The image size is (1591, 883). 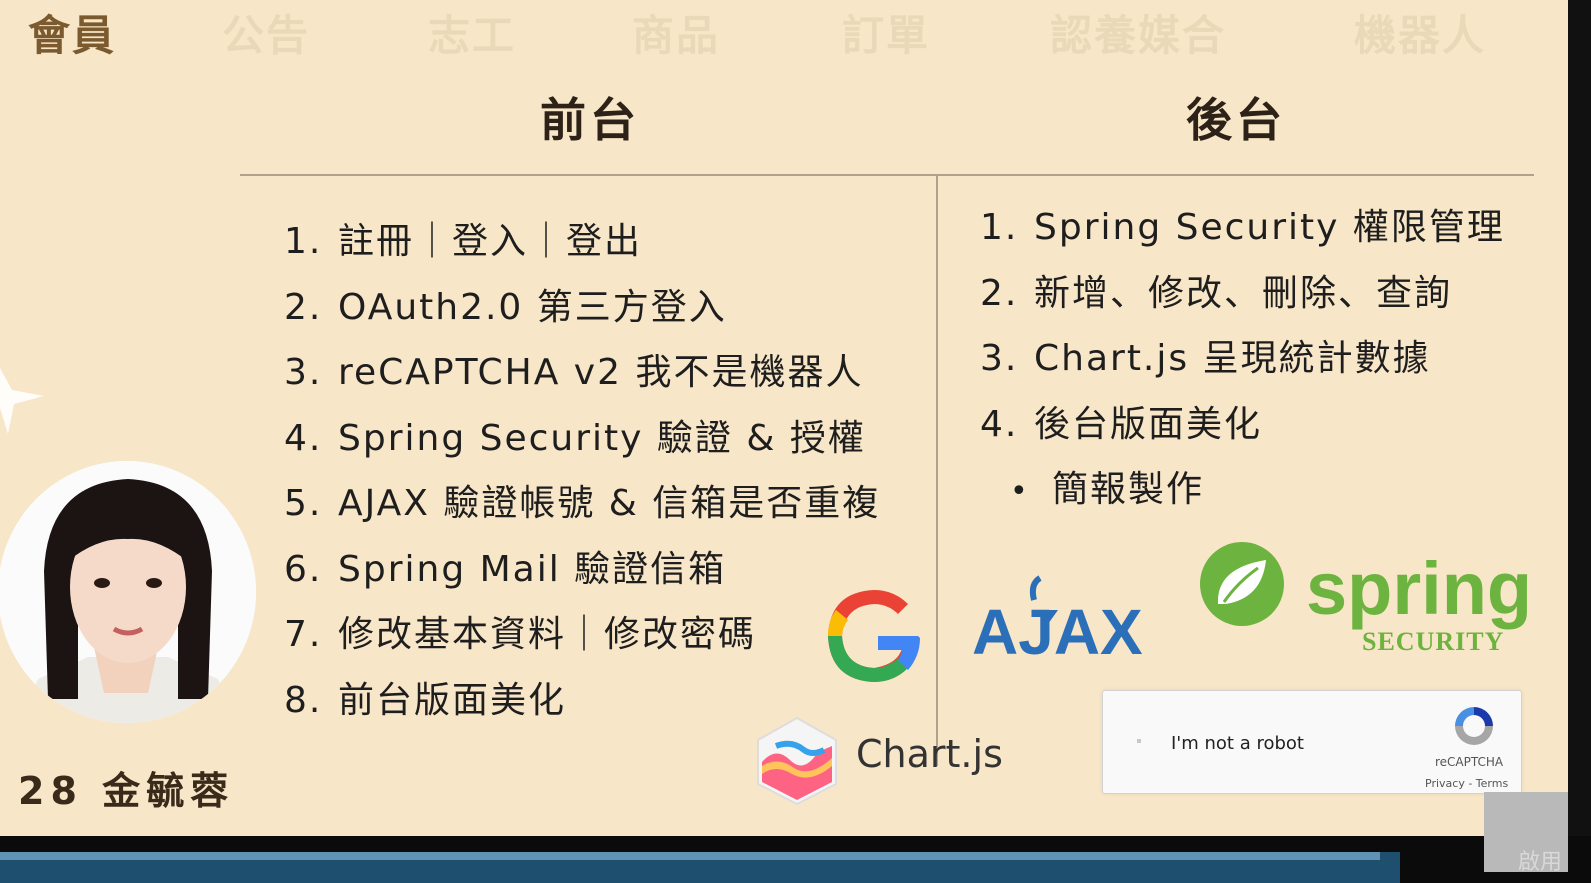 I want to click on item-number: 6., so click(x=303, y=569).